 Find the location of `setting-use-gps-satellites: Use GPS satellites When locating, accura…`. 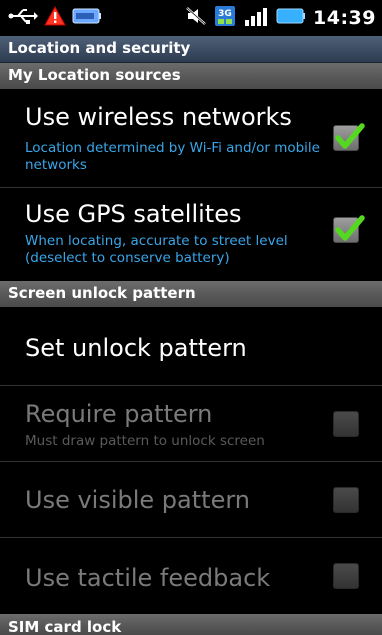

setting-use-gps-satellites: Use GPS satellites When locating, accura… is located at coordinates (191, 235).